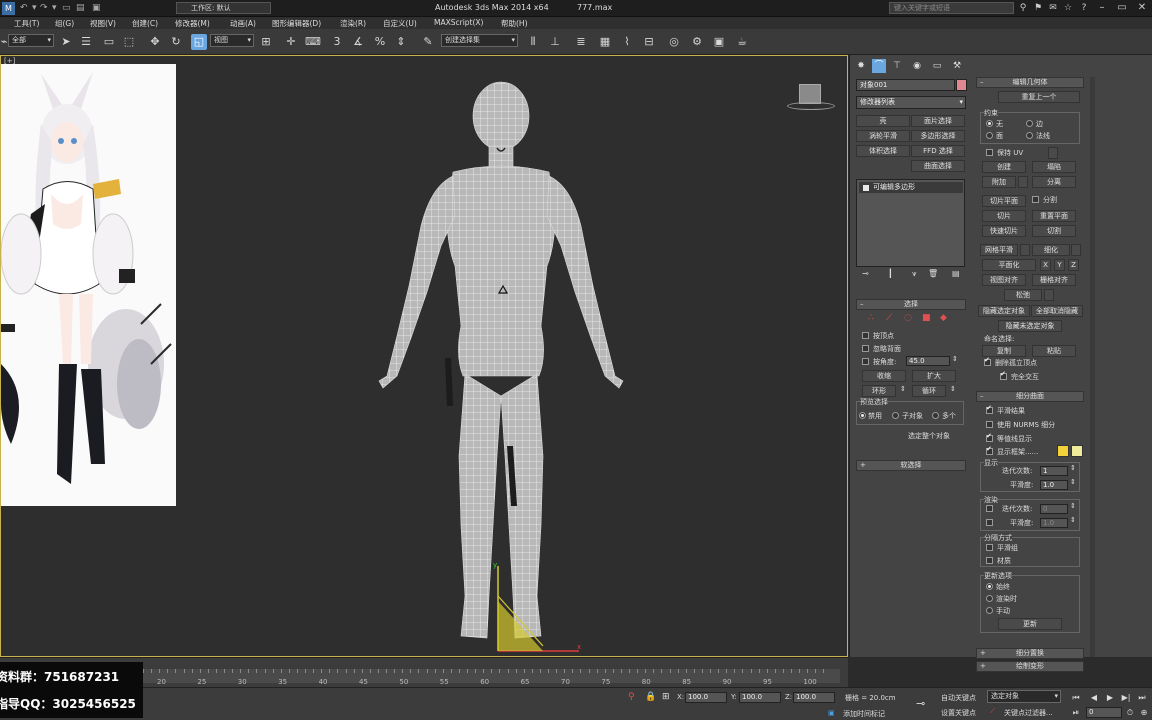 This screenshot has width=1152, height=720. I want to click on quick-slice-button: 快速切片, so click(1004, 231).